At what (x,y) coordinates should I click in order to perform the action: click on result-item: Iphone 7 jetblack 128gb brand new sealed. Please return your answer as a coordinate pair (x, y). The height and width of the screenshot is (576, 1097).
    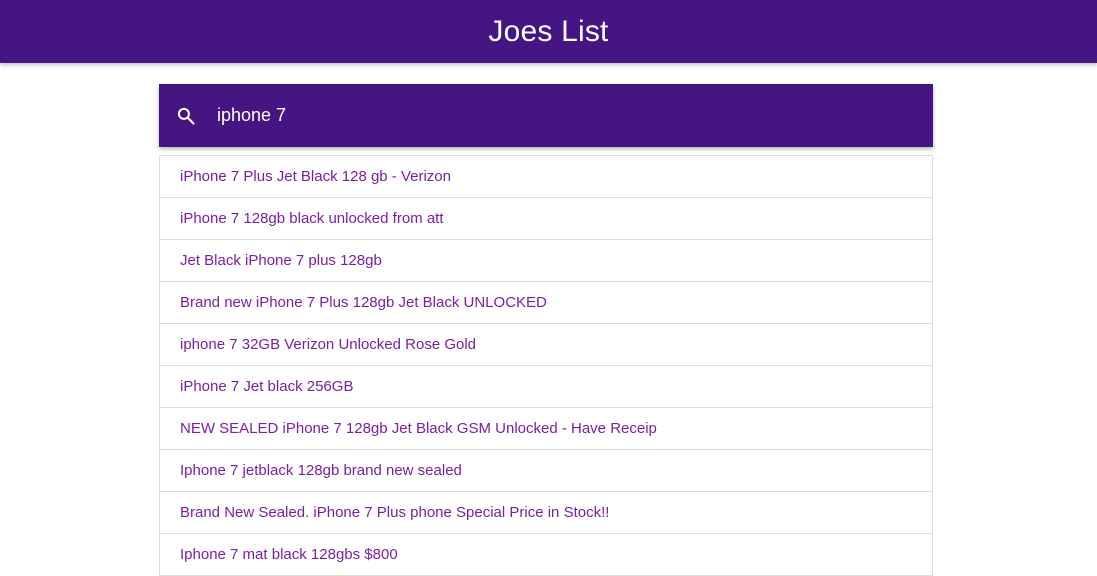
    Looking at the image, I should click on (546, 471).